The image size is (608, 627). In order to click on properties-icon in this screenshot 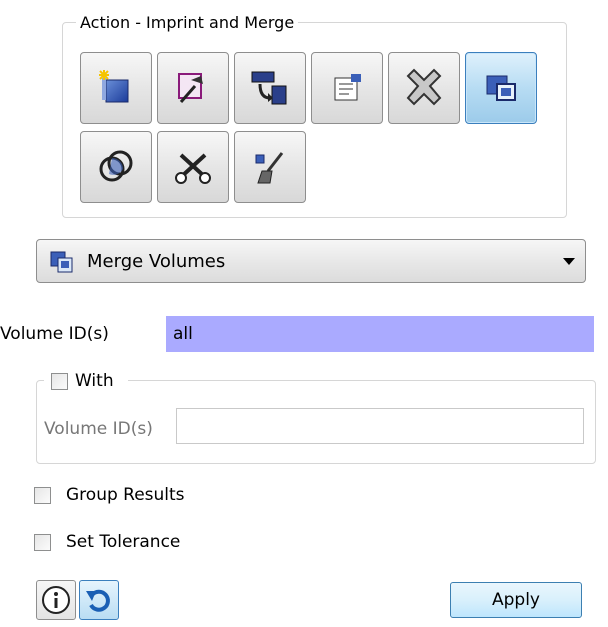, I will do `click(347, 87)`.